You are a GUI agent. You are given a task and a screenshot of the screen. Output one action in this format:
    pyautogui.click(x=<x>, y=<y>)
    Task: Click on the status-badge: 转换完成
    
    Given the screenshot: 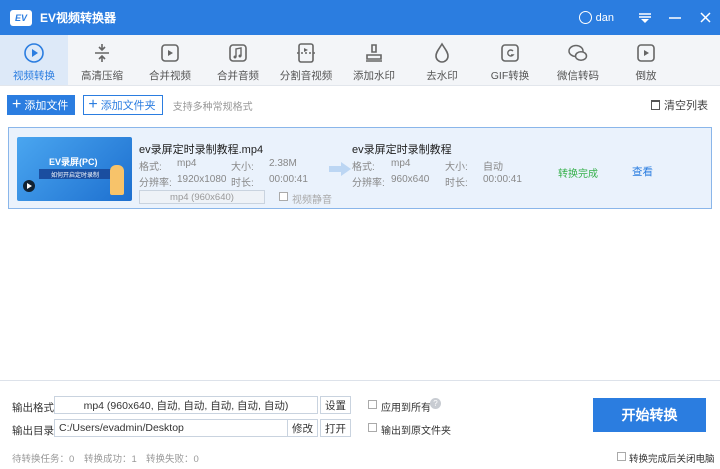 What is the action you would take?
    pyautogui.click(x=578, y=174)
    